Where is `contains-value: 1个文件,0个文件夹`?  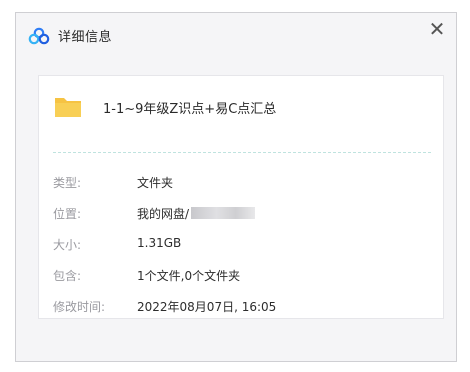 contains-value: 1个文件,0个文件夹 is located at coordinates (189, 276).